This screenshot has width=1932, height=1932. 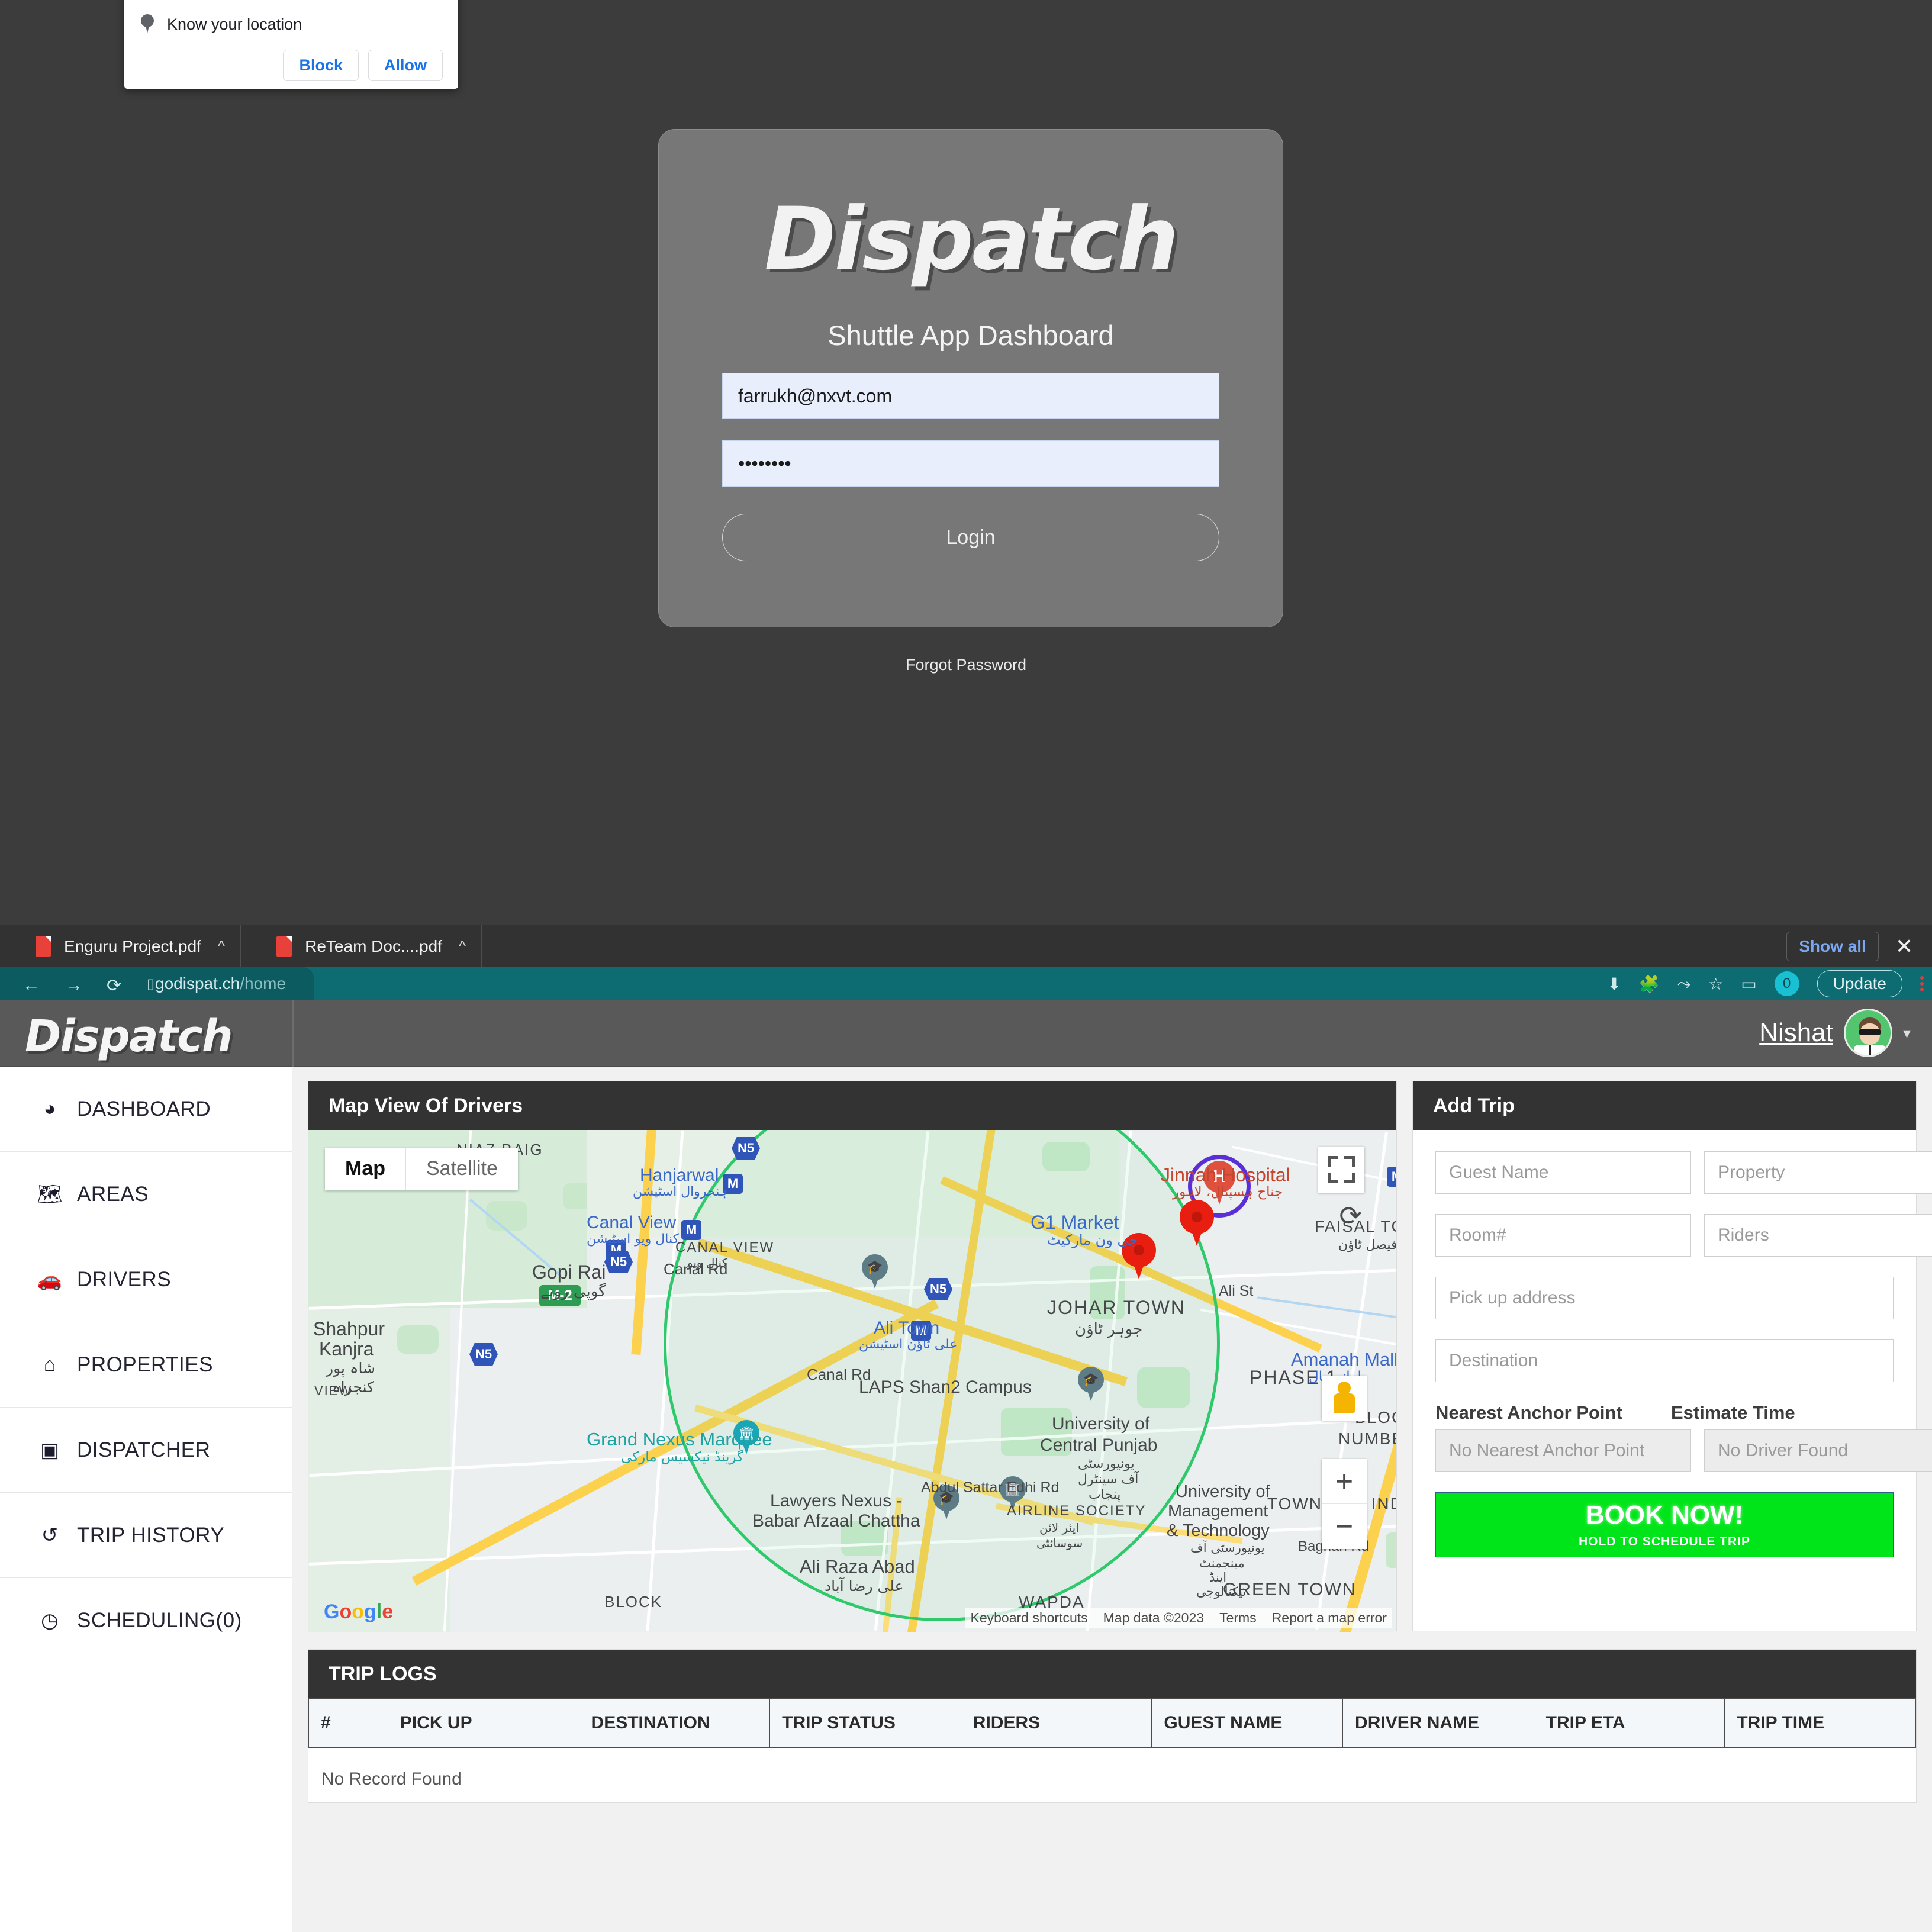 I want to click on sidebar-item-label: DRIVERS, so click(x=124, y=1279).